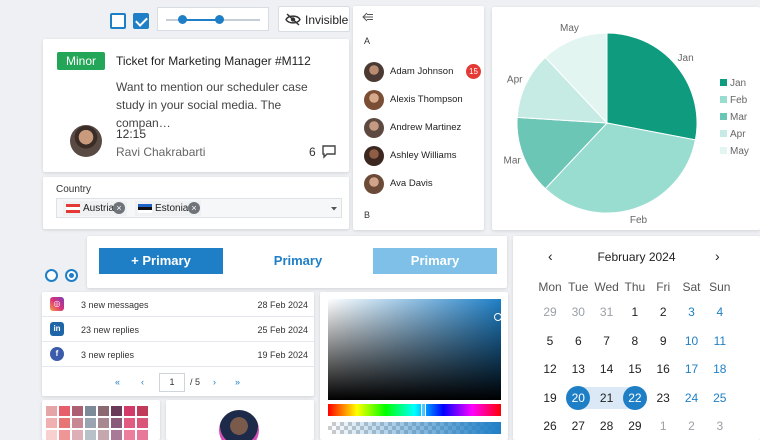  Describe the element at coordinates (329, 151) in the screenshot. I see `comment-icon` at that location.